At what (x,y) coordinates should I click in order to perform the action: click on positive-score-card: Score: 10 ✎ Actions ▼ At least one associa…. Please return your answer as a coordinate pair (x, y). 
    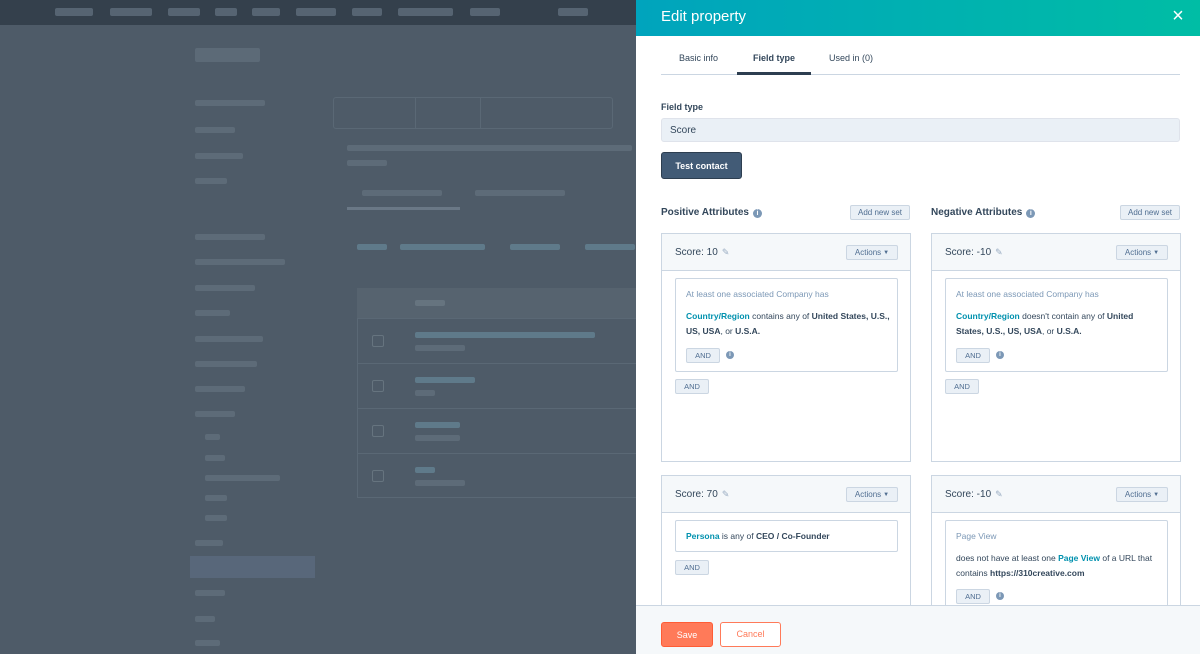
    Looking at the image, I should click on (786, 347).